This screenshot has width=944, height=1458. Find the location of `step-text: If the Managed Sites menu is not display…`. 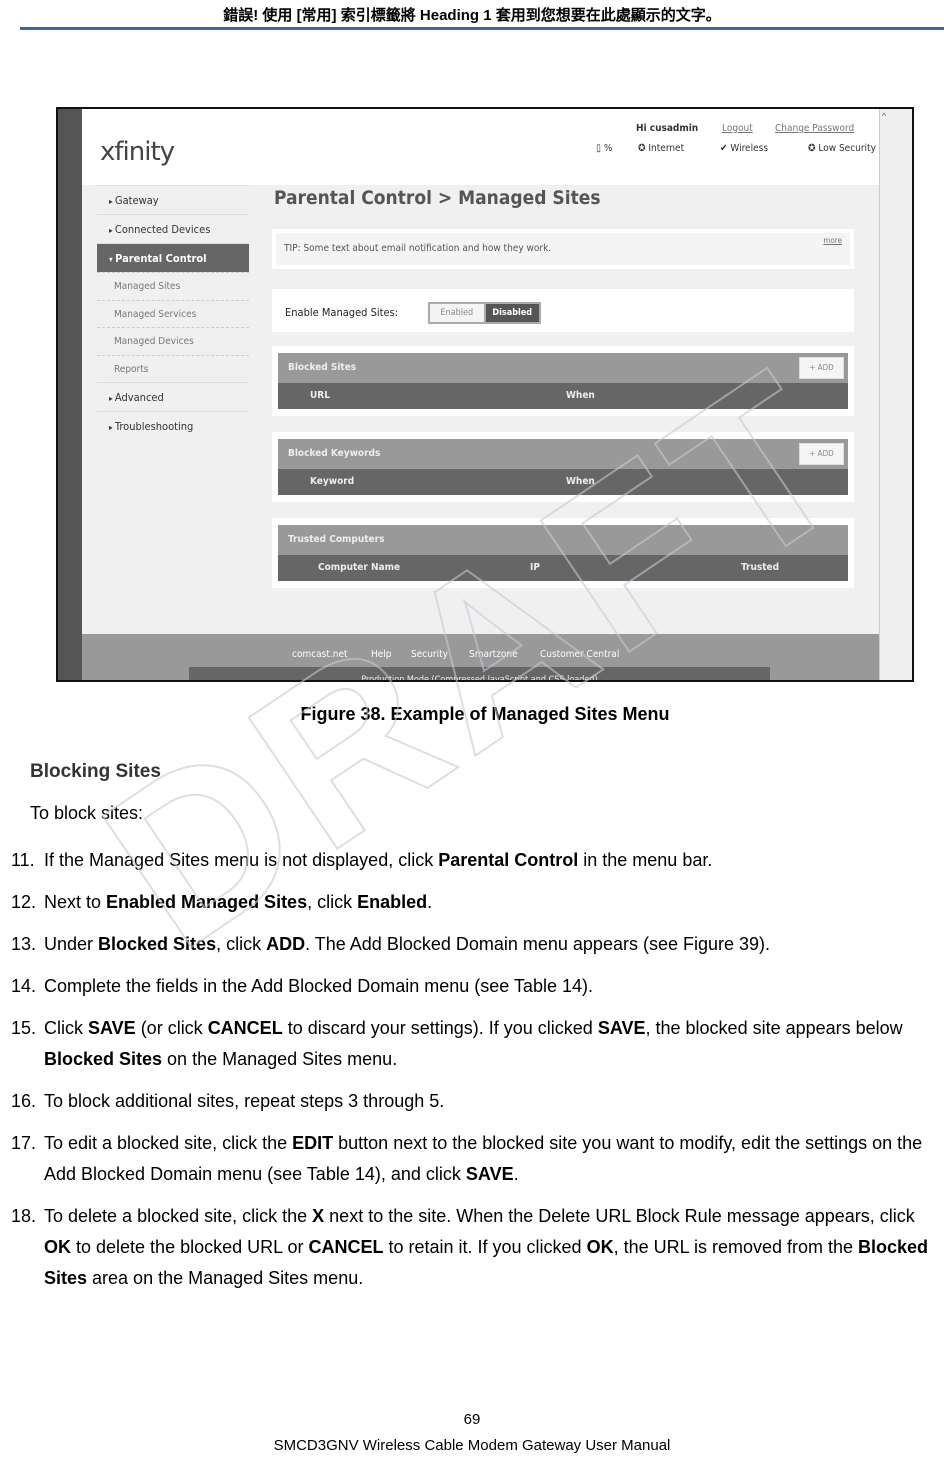

step-text: If the Managed Sites menu is not display… is located at coordinates (241, 860).